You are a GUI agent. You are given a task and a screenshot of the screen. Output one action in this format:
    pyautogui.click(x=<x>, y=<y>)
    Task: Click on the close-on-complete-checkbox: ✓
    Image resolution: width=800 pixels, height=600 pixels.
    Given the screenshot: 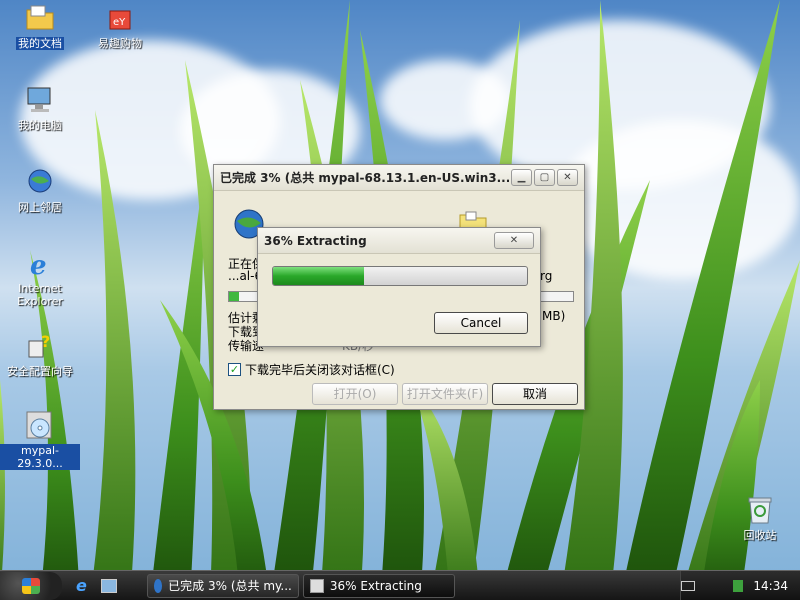 What is the action you would take?
    pyautogui.click(x=234, y=369)
    